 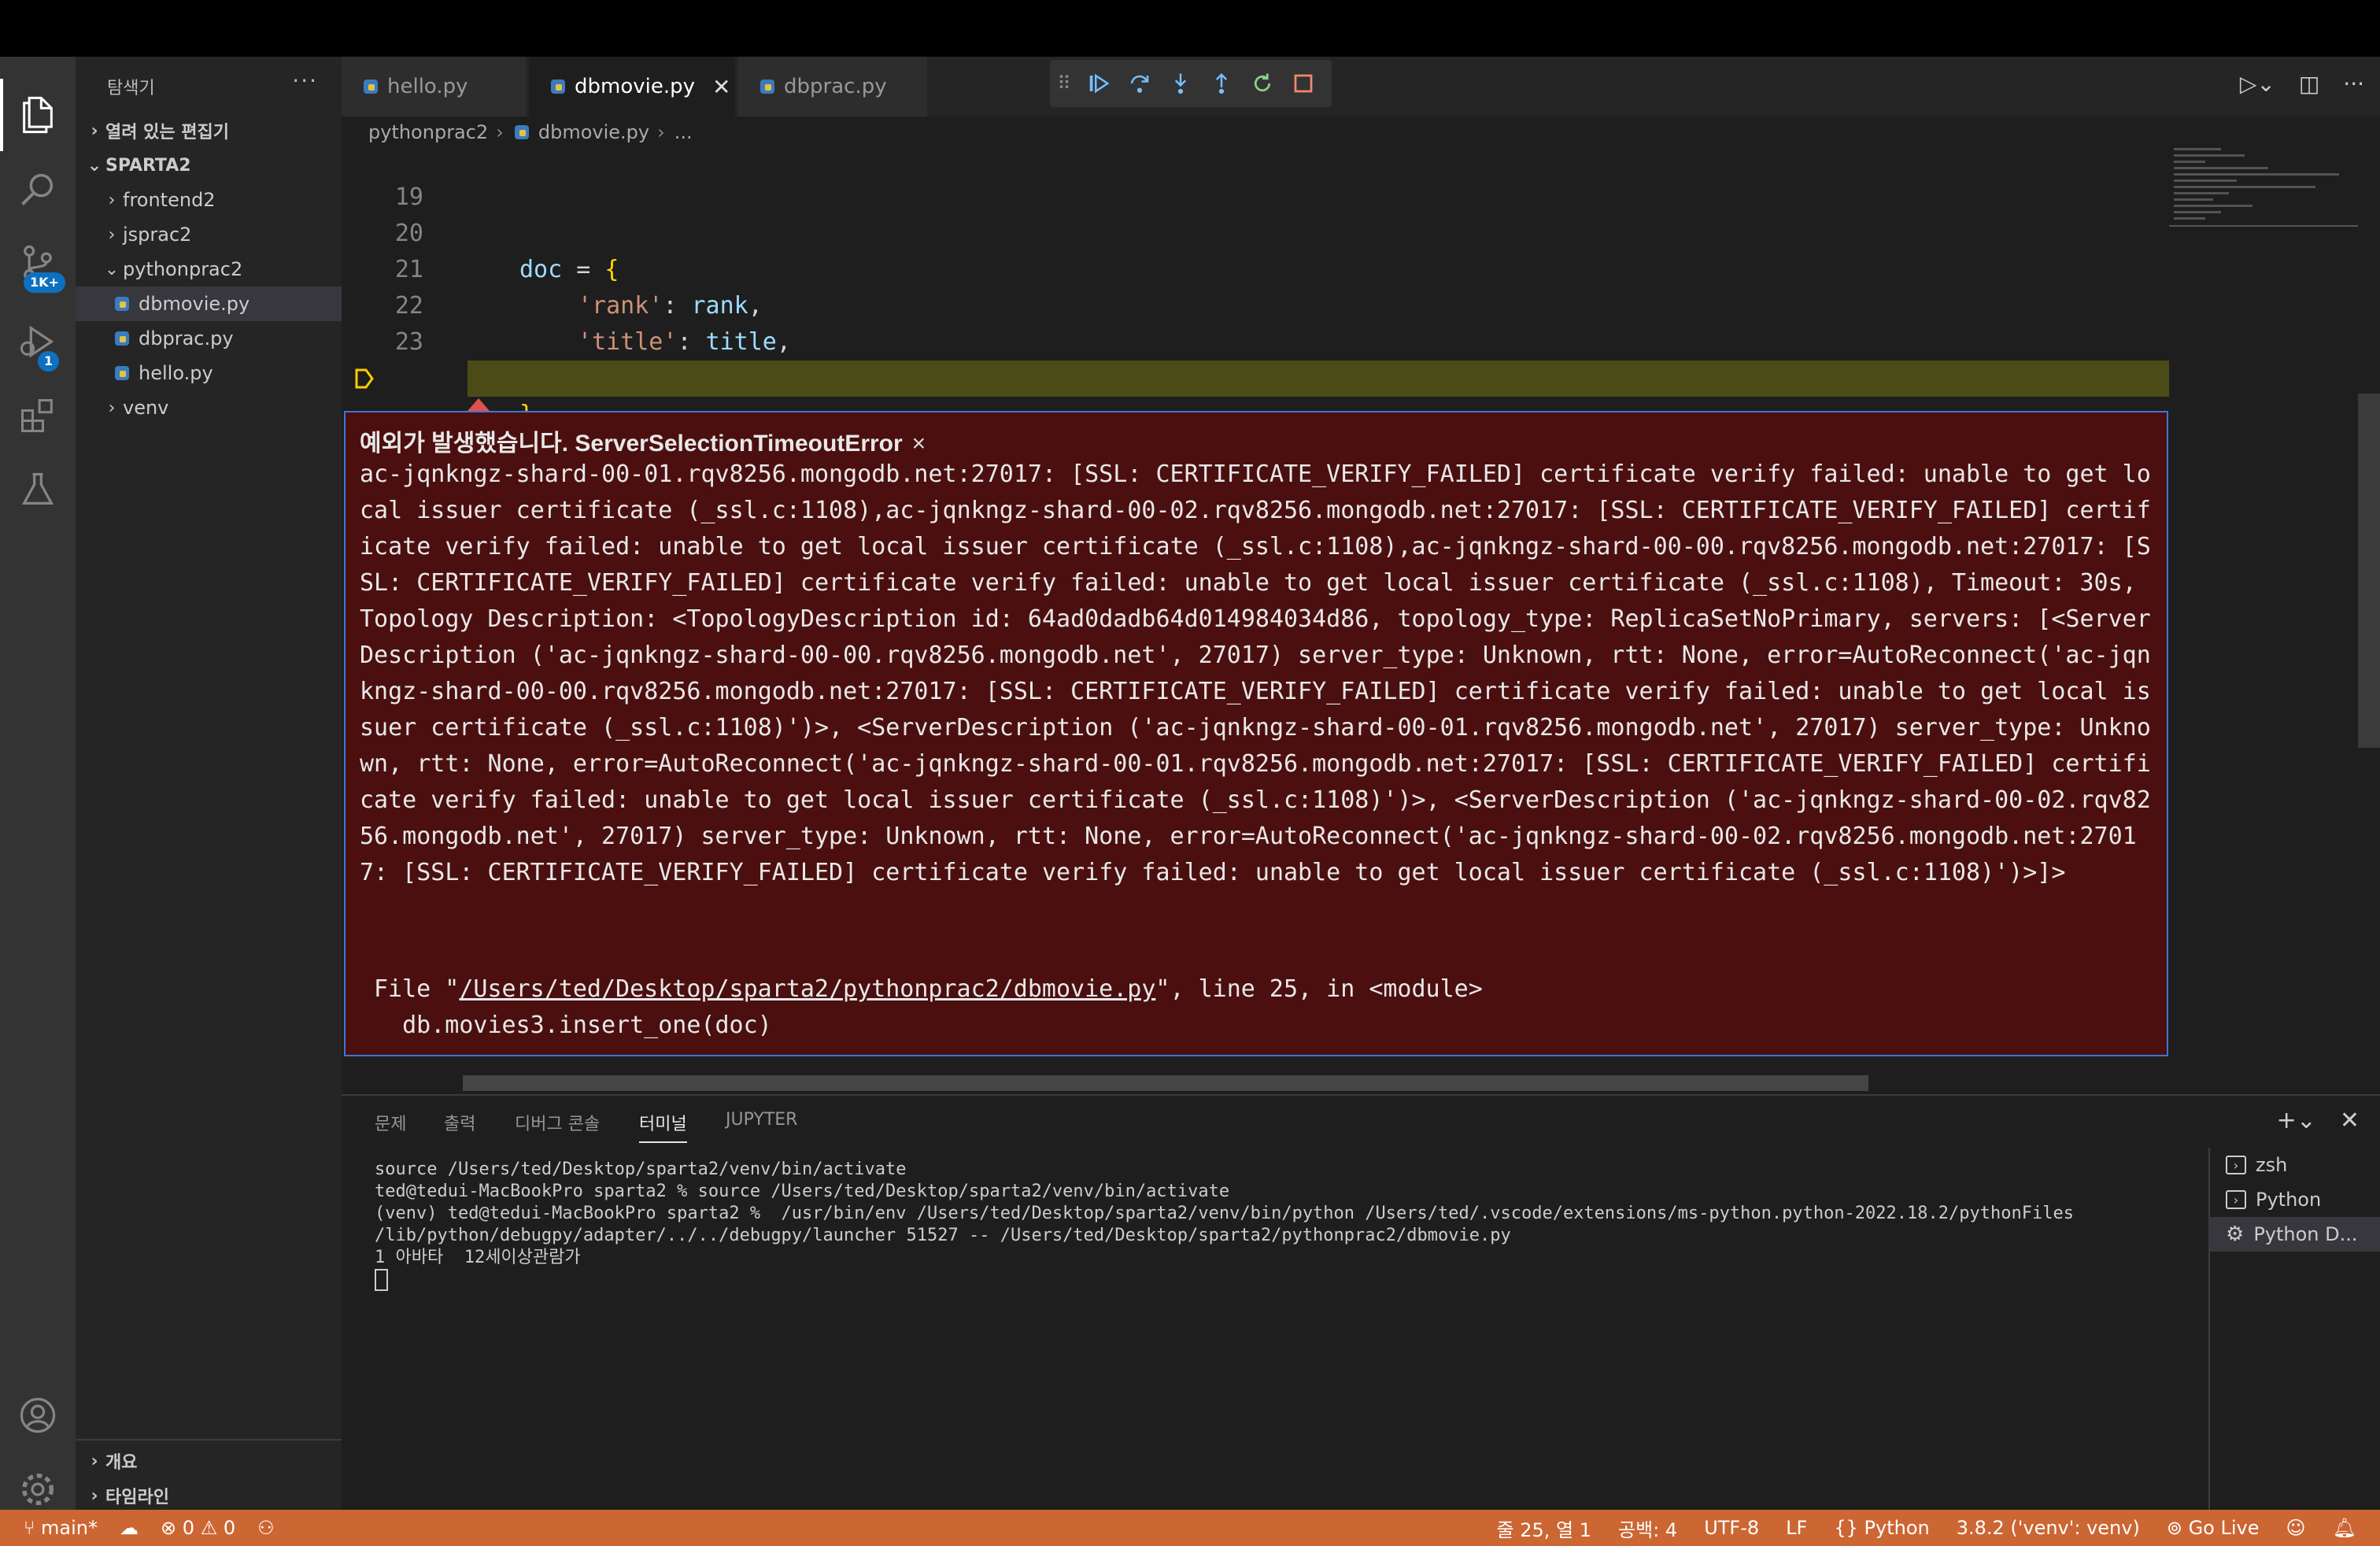 What do you see at coordinates (631, 444) in the screenshot?
I see `exception-title-text: 예외가 발생했습니다. ServerSelectionTimeoutError` at bounding box center [631, 444].